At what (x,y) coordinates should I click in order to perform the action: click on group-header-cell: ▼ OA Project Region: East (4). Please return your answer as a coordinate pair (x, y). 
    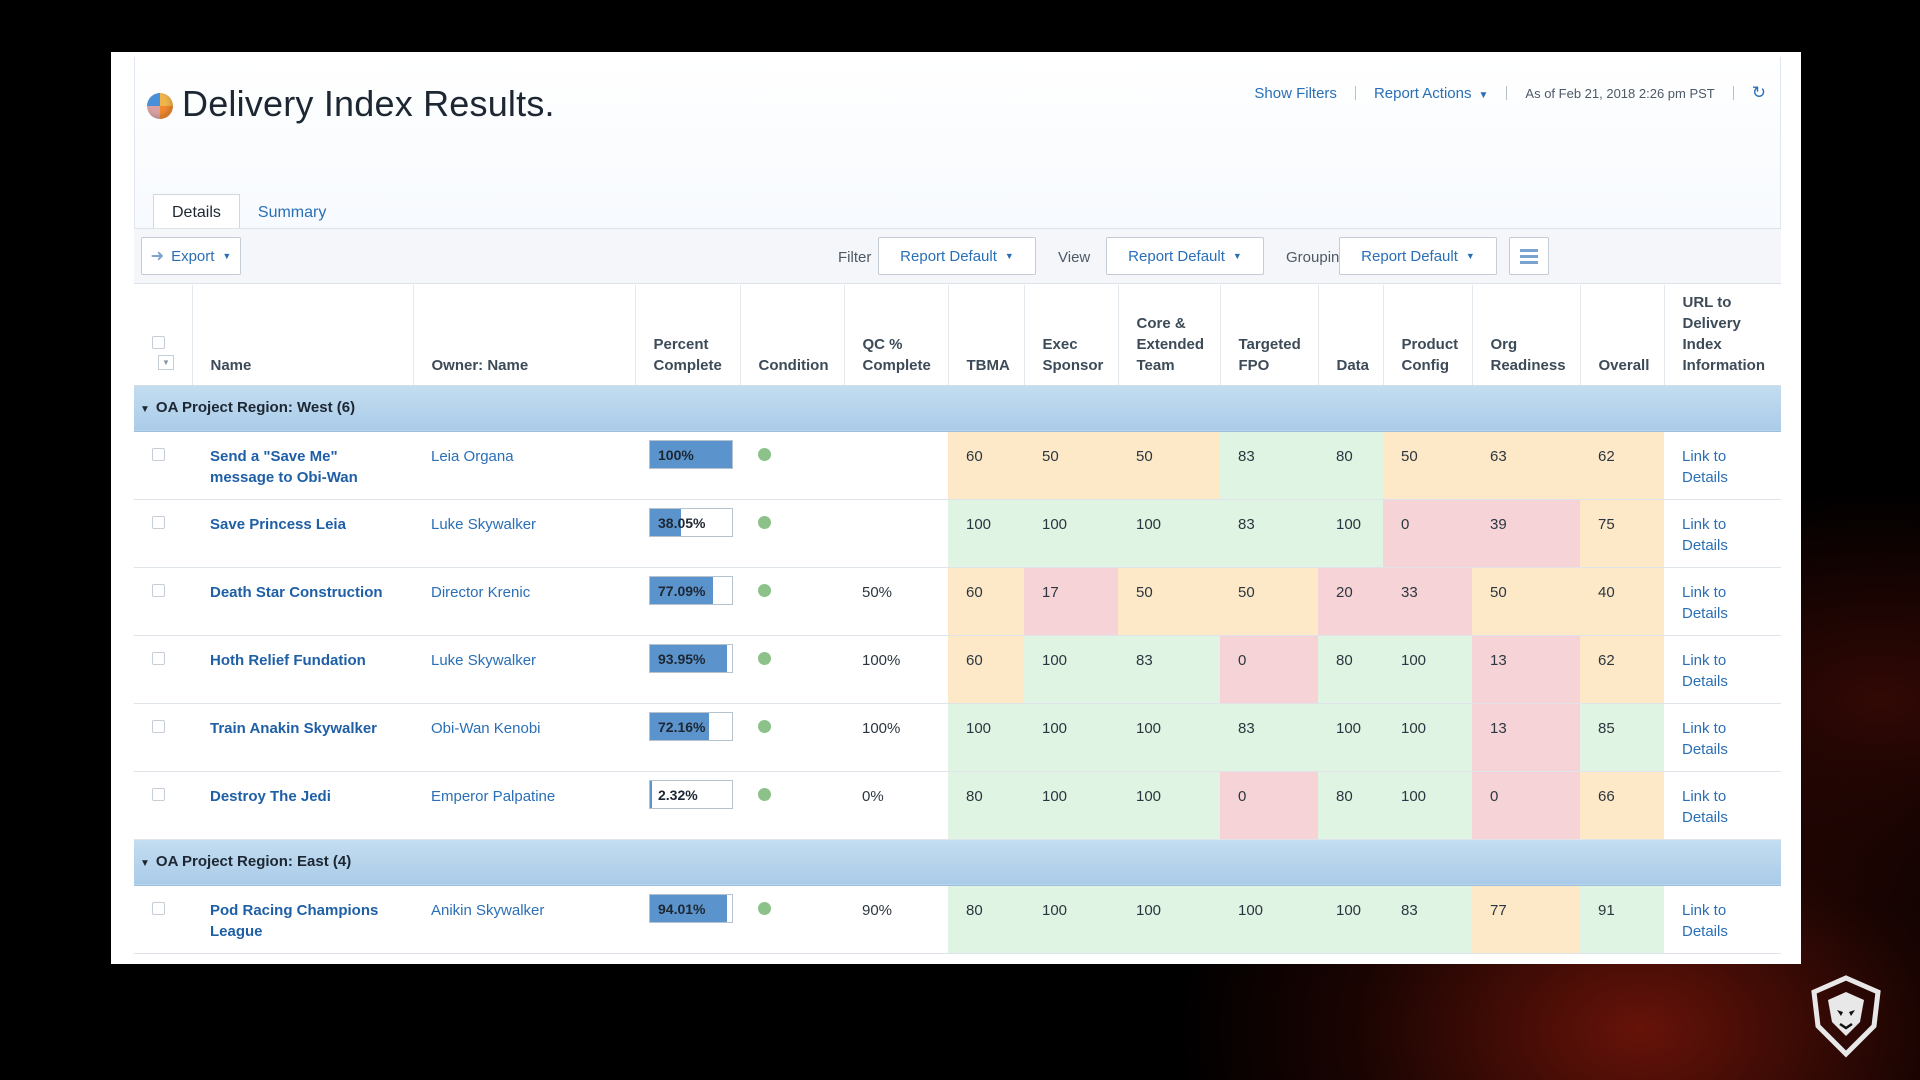
    Looking at the image, I should click on (957, 862).